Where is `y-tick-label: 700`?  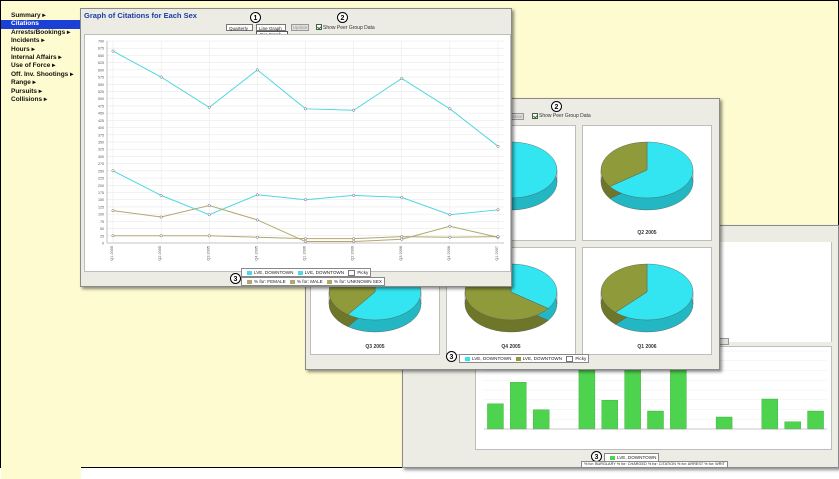
y-tick-label: 700 is located at coordinates (101, 42).